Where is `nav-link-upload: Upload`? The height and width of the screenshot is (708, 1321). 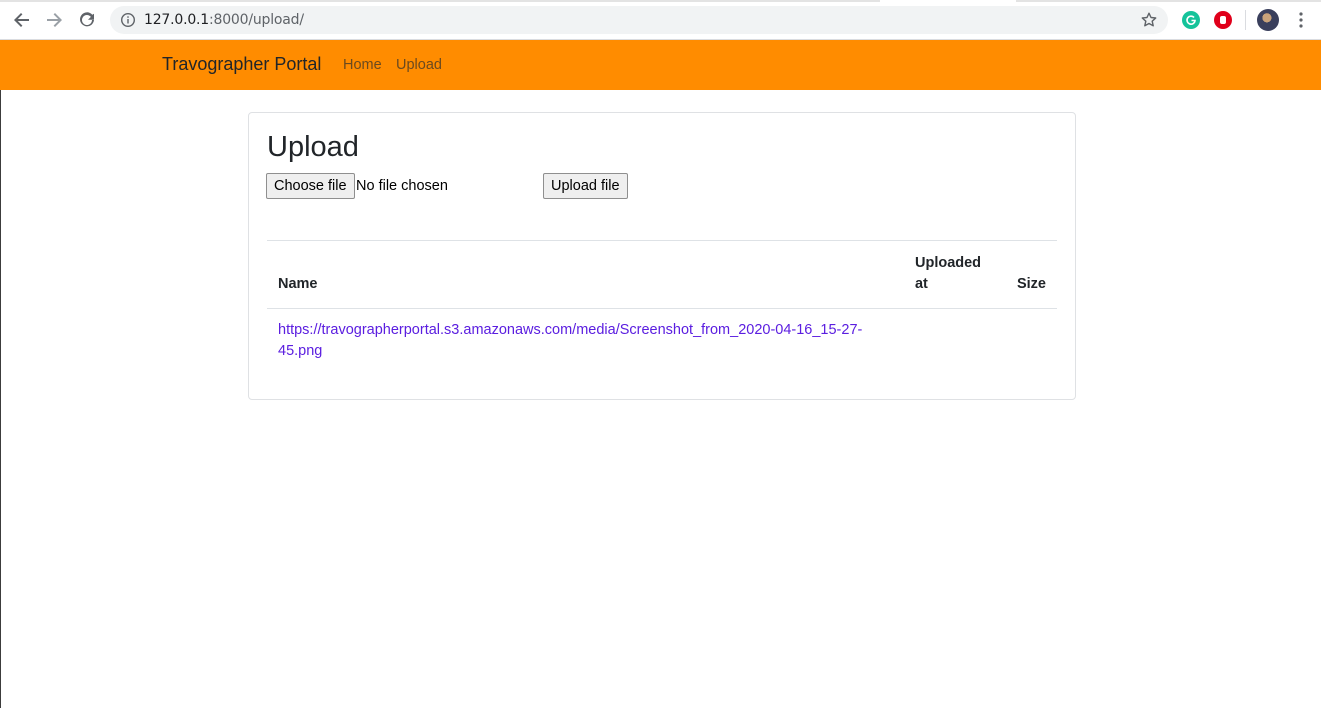
nav-link-upload: Upload is located at coordinates (419, 65).